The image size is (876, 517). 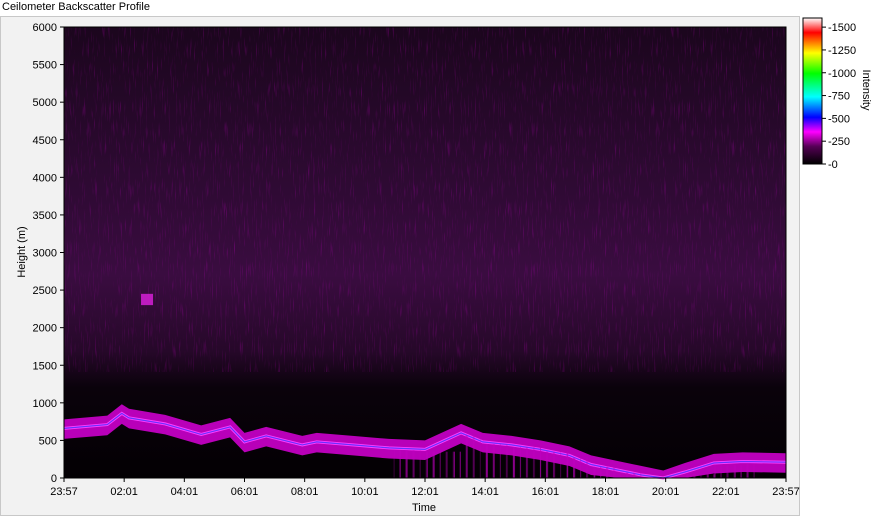 I want to click on x-tick-label: 18:01, so click(x=606, y=492).